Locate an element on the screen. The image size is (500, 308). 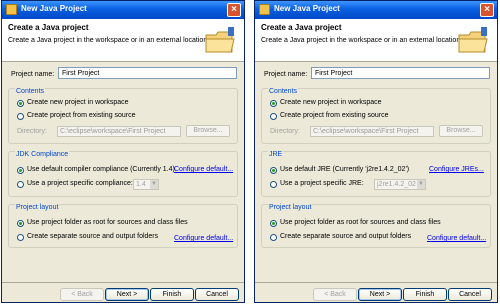
specific-jre-label: Use a project specific JRE: is located at coordinates (322, 183).